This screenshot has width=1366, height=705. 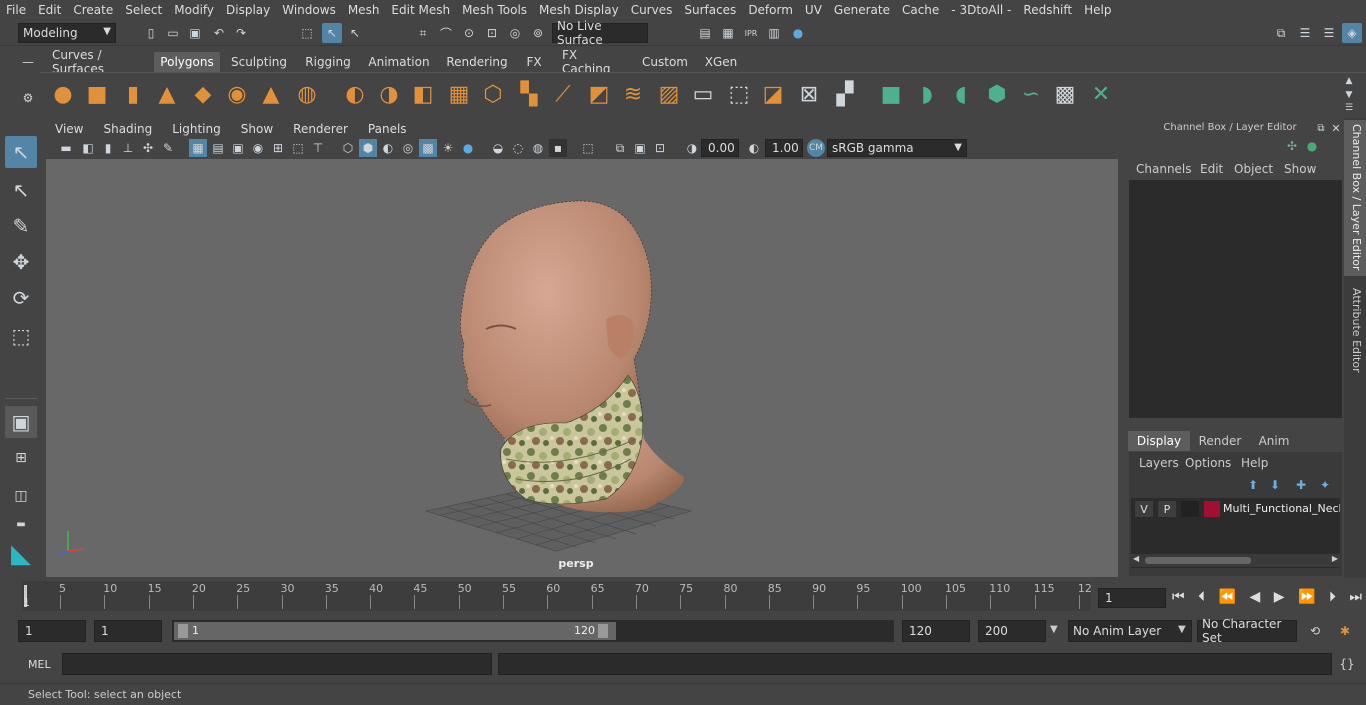 I want to click on fill-hole-icon: ▨, so click(x=669, y=94).